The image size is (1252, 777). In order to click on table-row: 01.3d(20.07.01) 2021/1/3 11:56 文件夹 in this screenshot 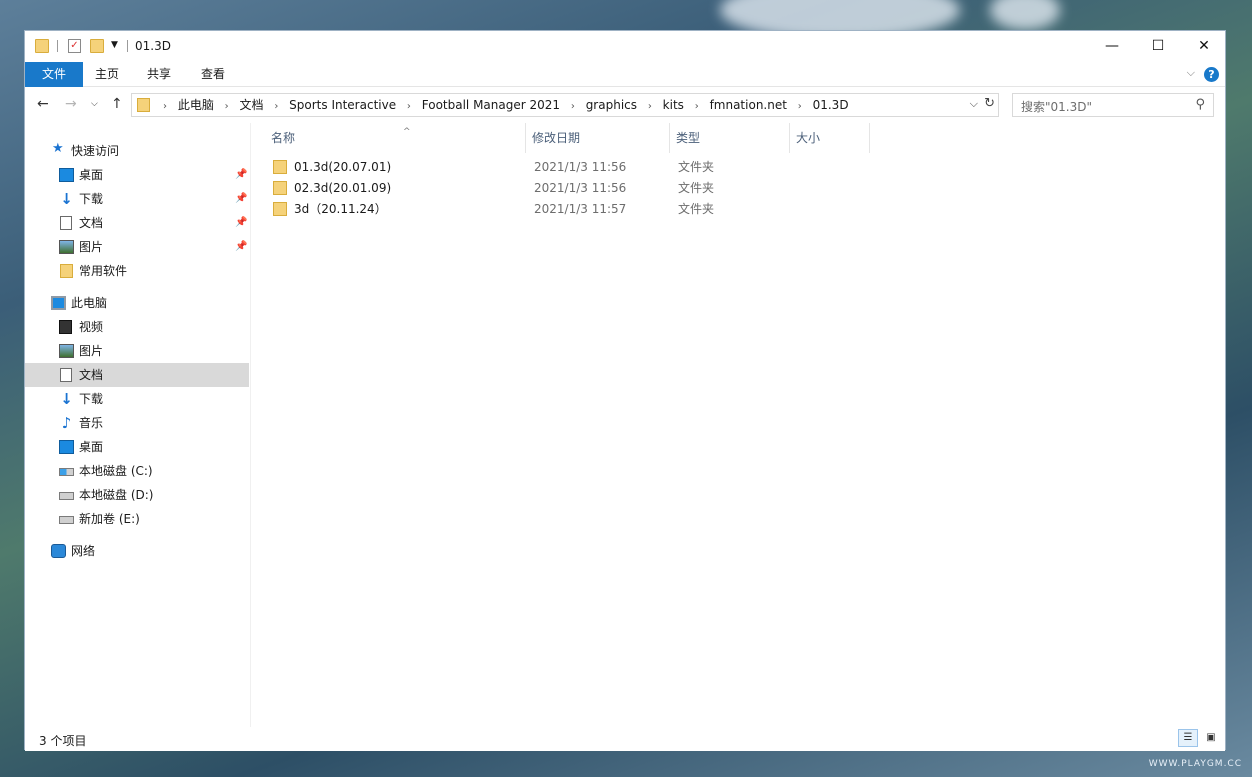, I will do `click(557, 167)`.